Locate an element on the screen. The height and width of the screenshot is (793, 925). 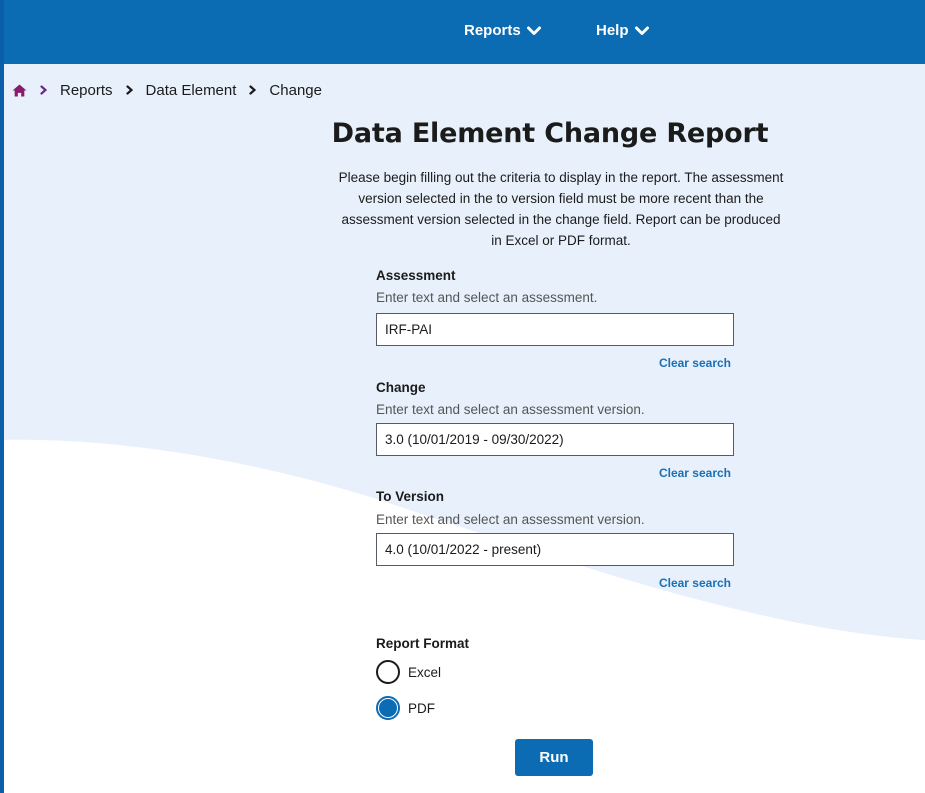
assessment-input is located at coordinates (555, 329).